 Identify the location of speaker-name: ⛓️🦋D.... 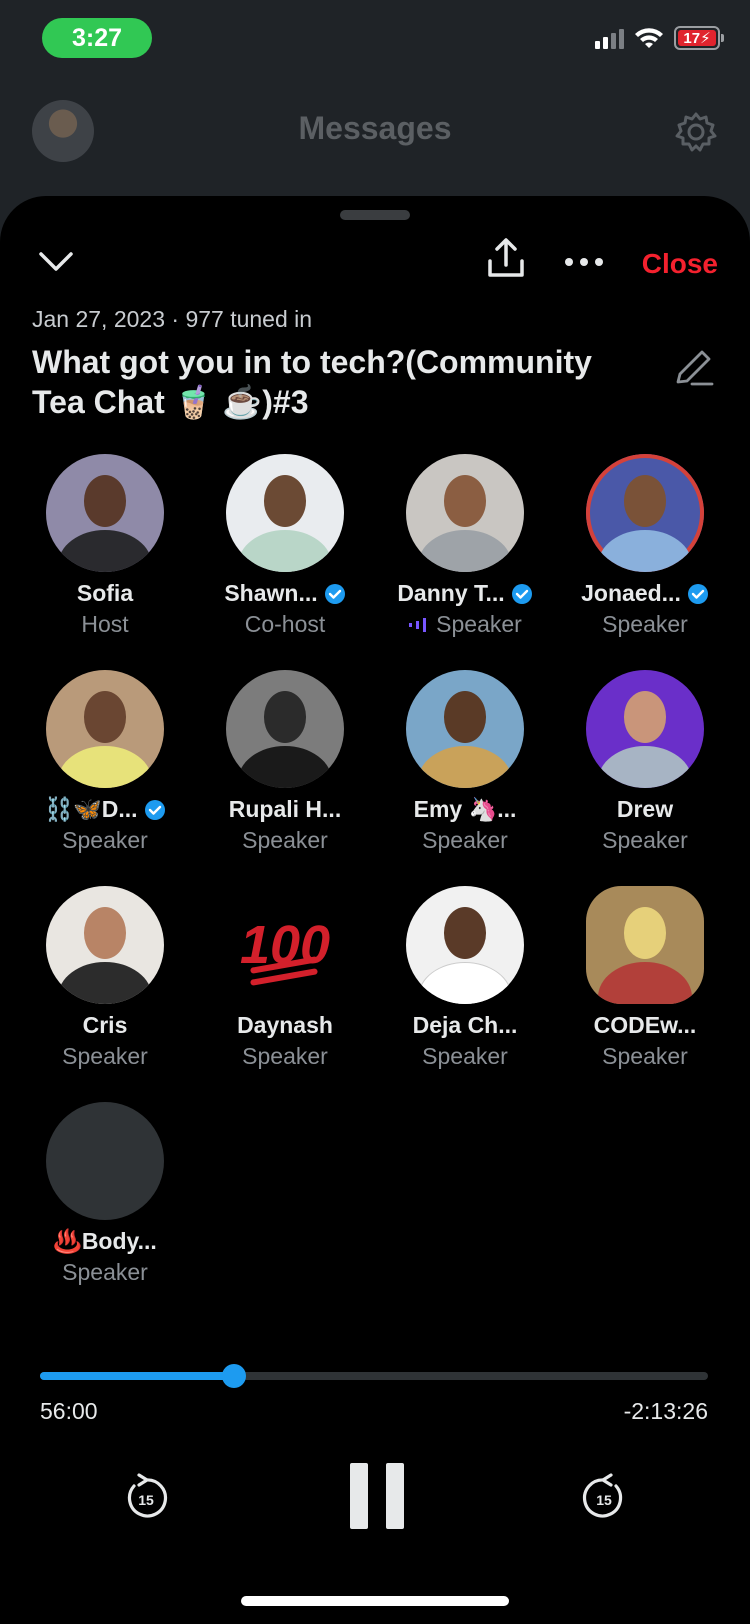
(91, 809).